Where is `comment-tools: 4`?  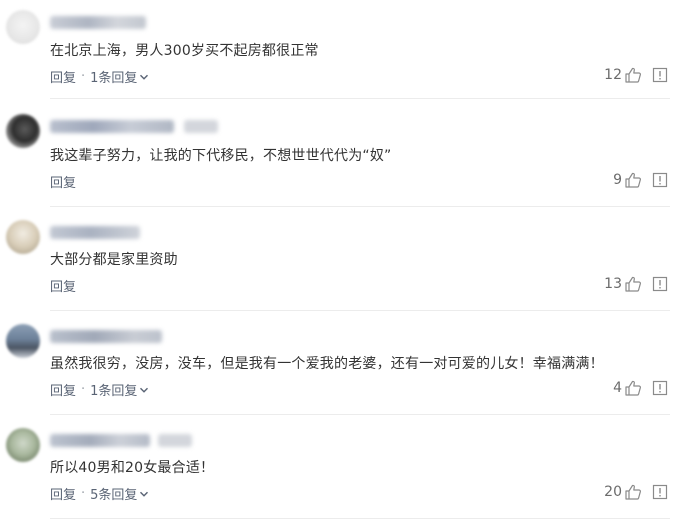
comment-tools: 4 is located at coordinates (640, 388).